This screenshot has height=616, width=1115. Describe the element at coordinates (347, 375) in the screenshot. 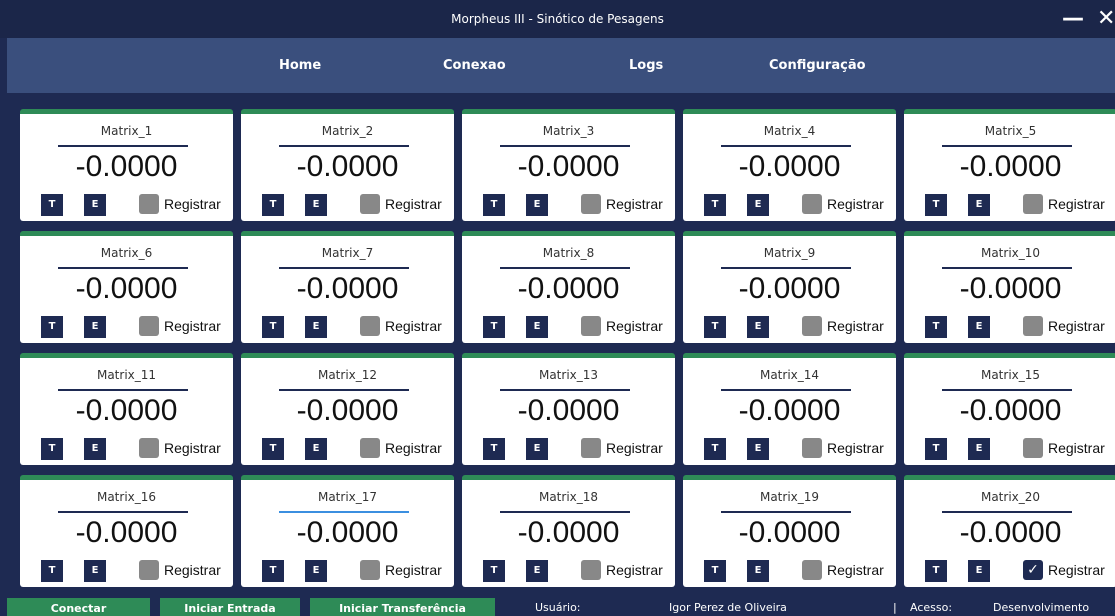

I see `matrix-name: Matrix_12` at that location.